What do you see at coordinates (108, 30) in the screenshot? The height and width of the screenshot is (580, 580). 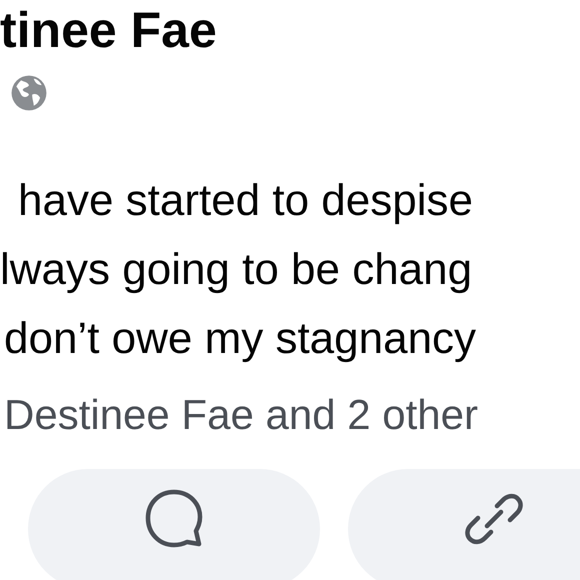 I see `author-name: tinee Fae` at bounding box center [108, 30].